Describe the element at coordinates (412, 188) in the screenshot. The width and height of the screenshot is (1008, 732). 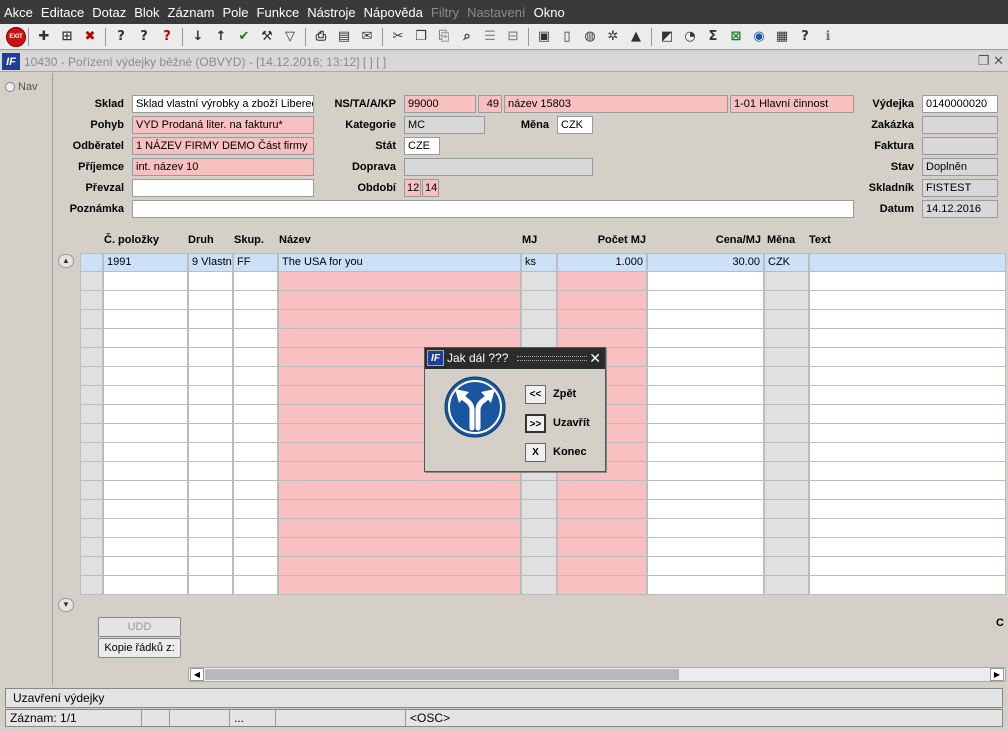
I see `obdobi-month-field: 12` at that location.